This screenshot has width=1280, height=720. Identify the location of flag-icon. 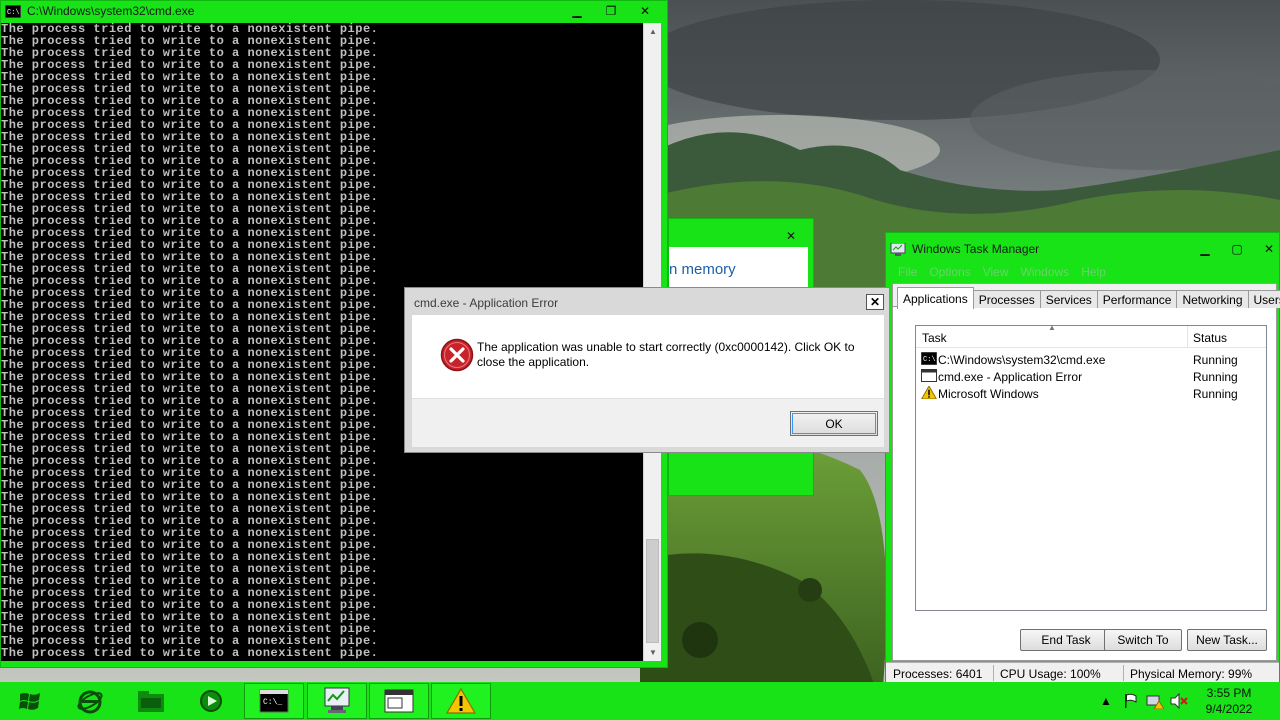
(1131, 700).